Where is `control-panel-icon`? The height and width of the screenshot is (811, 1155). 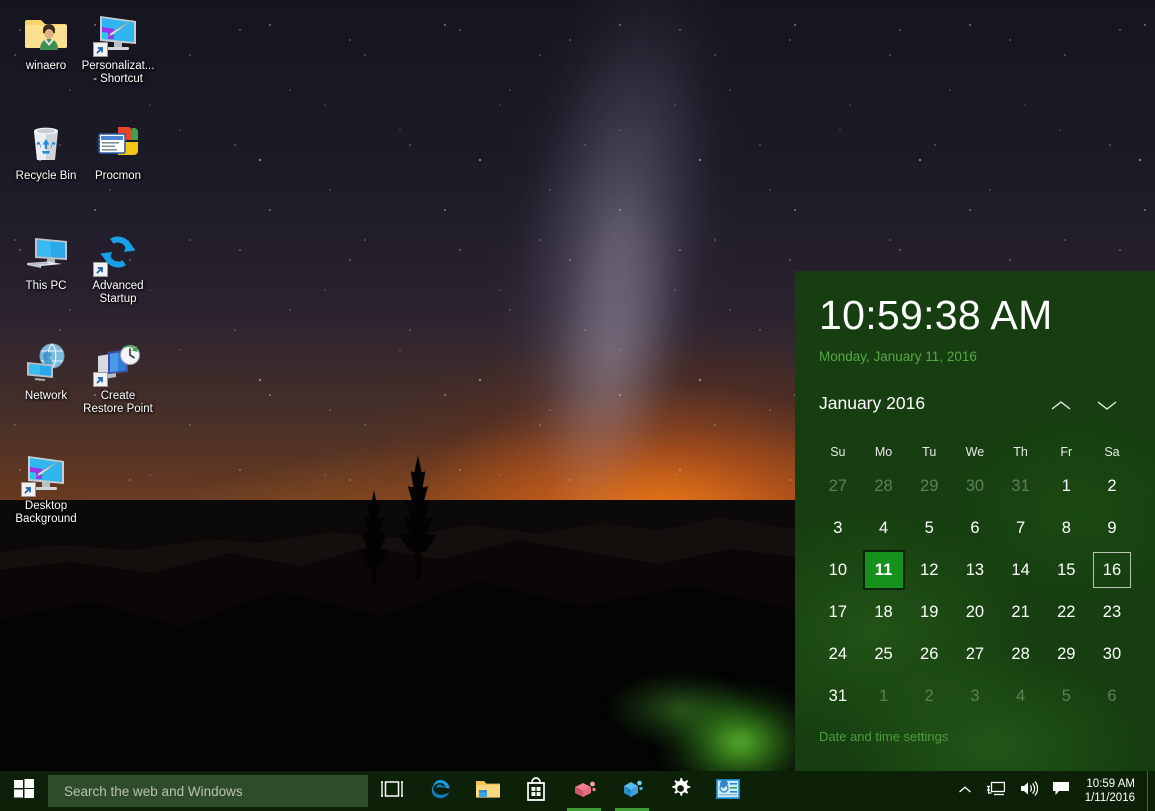
control-panel-icon is located at coordinates (728, 791).